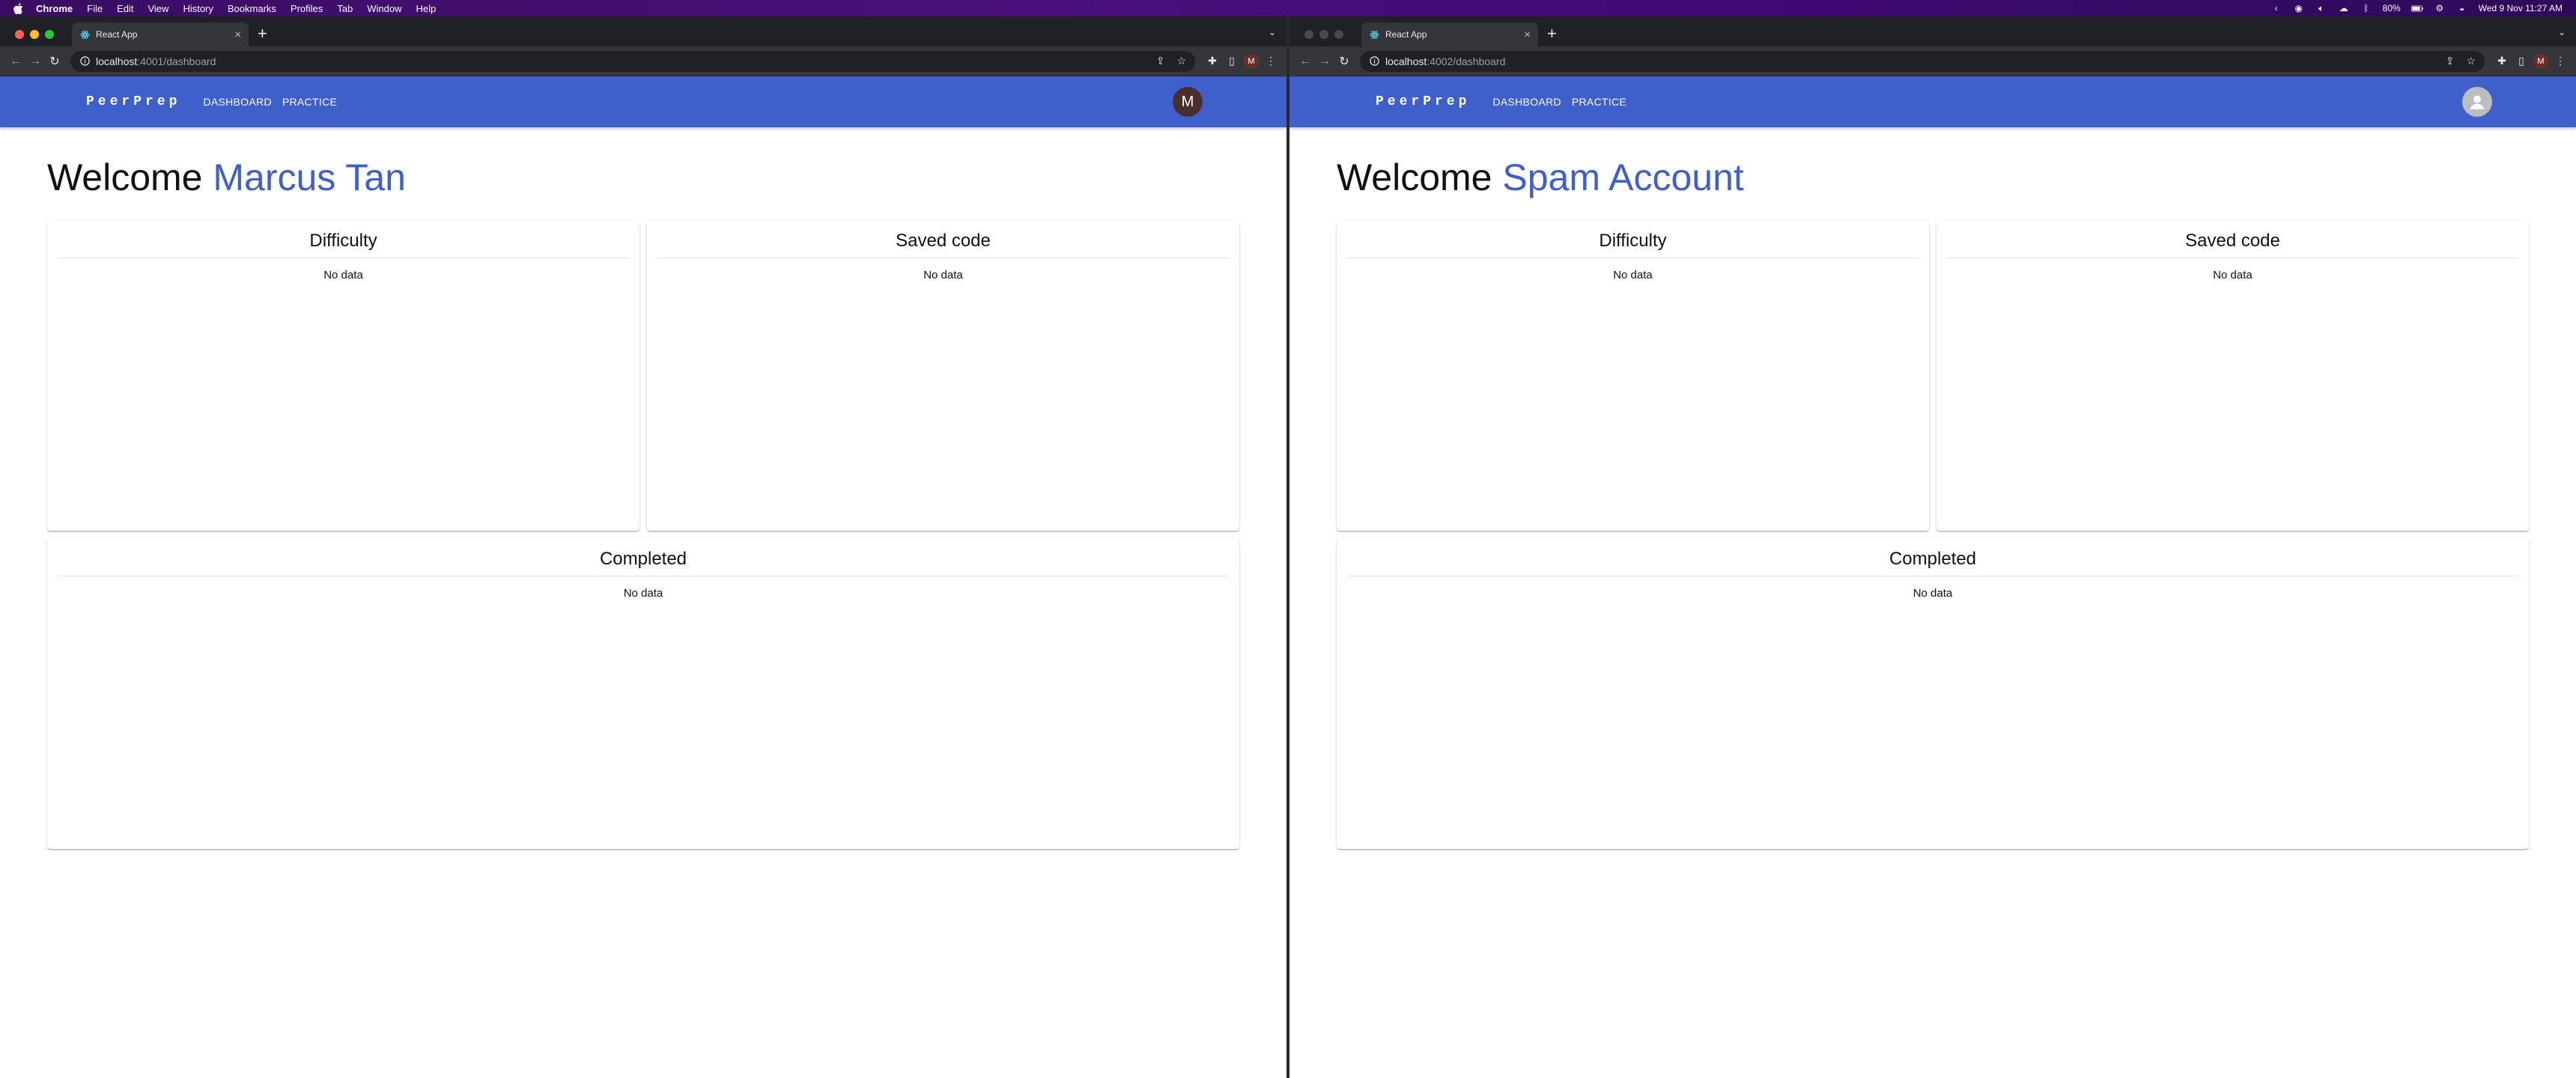 The image size is (2576, 1078). What do you see at coordinates (632, 61) in the screenshot?
I see `address-bar: localhost:4001/dashboard ⇪ ☆` at bounding box center [632, 61].